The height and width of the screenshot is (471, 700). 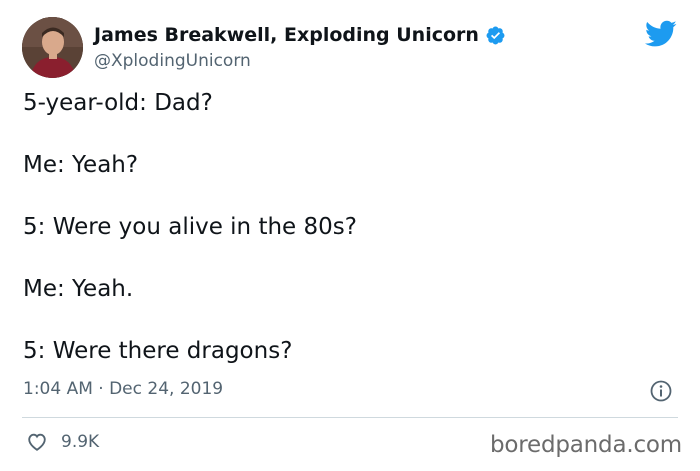 I want to click on like-count: 9.9K, so click(x=80, y=442).